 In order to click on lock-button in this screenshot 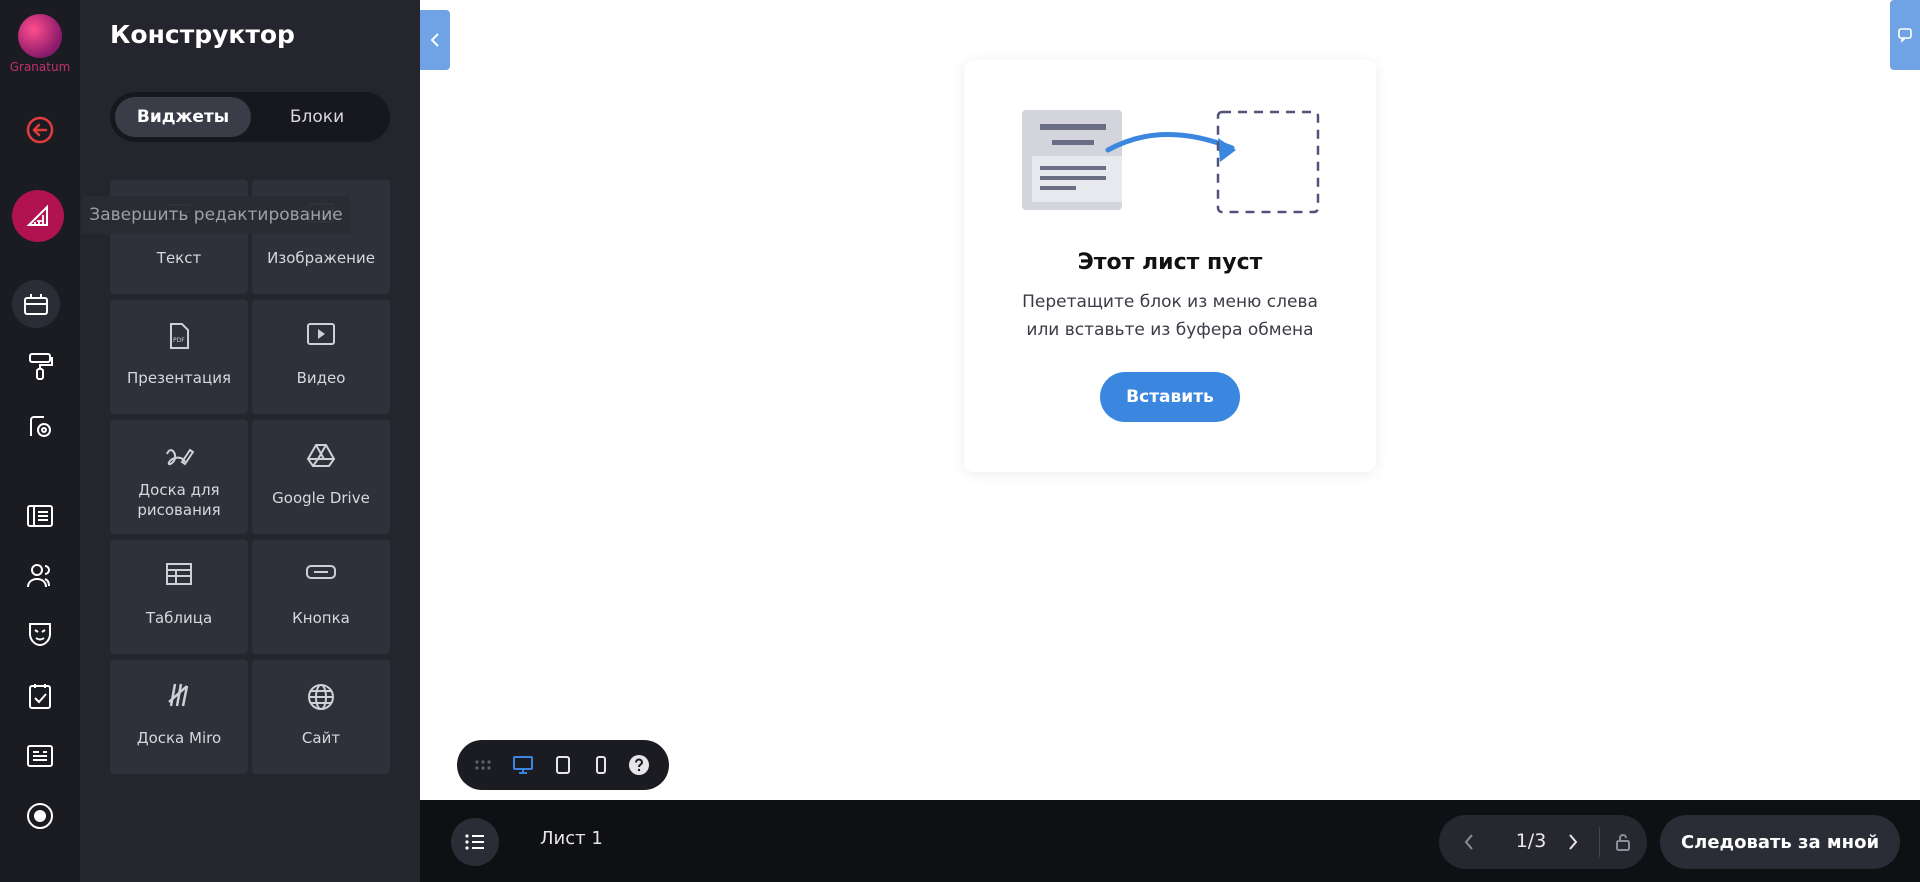, I will do `click(1623, 842)`.